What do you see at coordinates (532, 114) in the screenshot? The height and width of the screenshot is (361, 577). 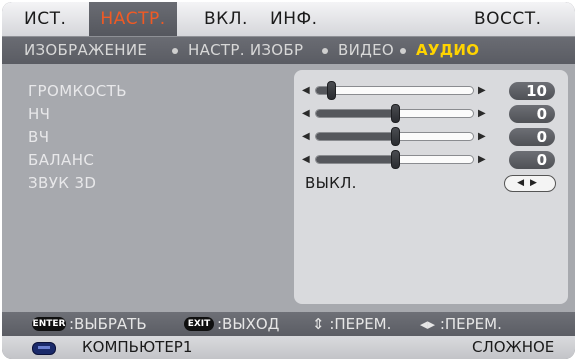 I see `bass-value: 0` at bounding box center [532, 114].